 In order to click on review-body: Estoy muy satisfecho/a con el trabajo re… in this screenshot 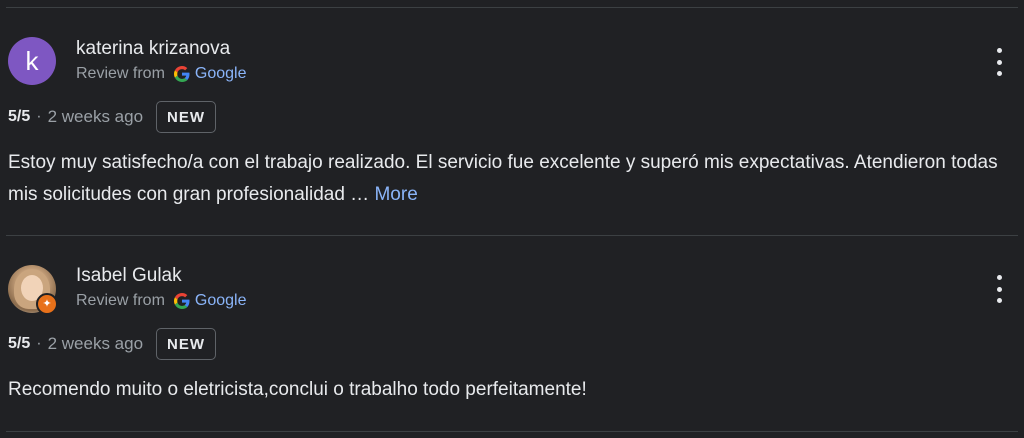, I will do `click(503, 178)`.